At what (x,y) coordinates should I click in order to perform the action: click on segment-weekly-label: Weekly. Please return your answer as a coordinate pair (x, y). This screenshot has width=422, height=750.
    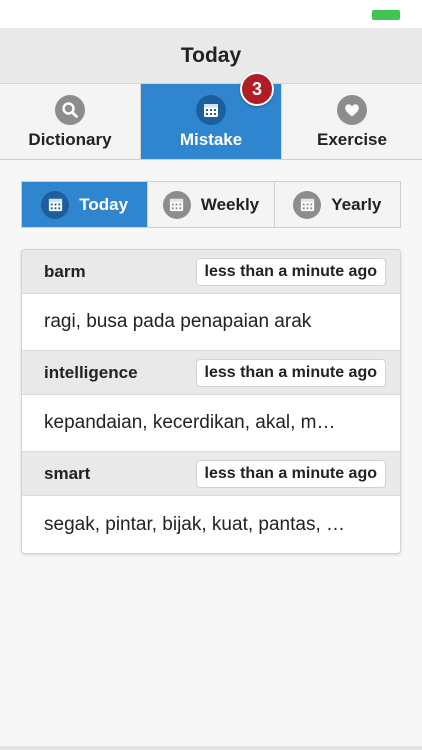
    Looking at the image, I should click on (230, 204).